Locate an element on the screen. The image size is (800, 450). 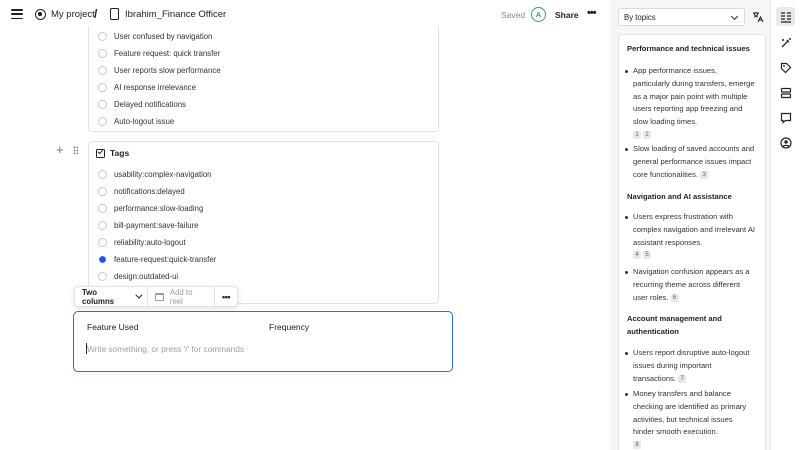
translate-icon is located at coordinates (758, 18).